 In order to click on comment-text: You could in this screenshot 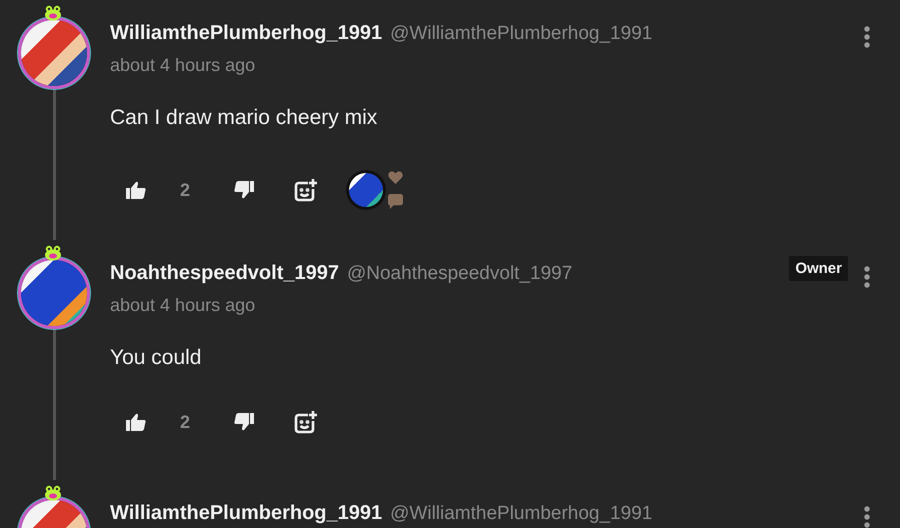, I will do `click(156, 358)`.